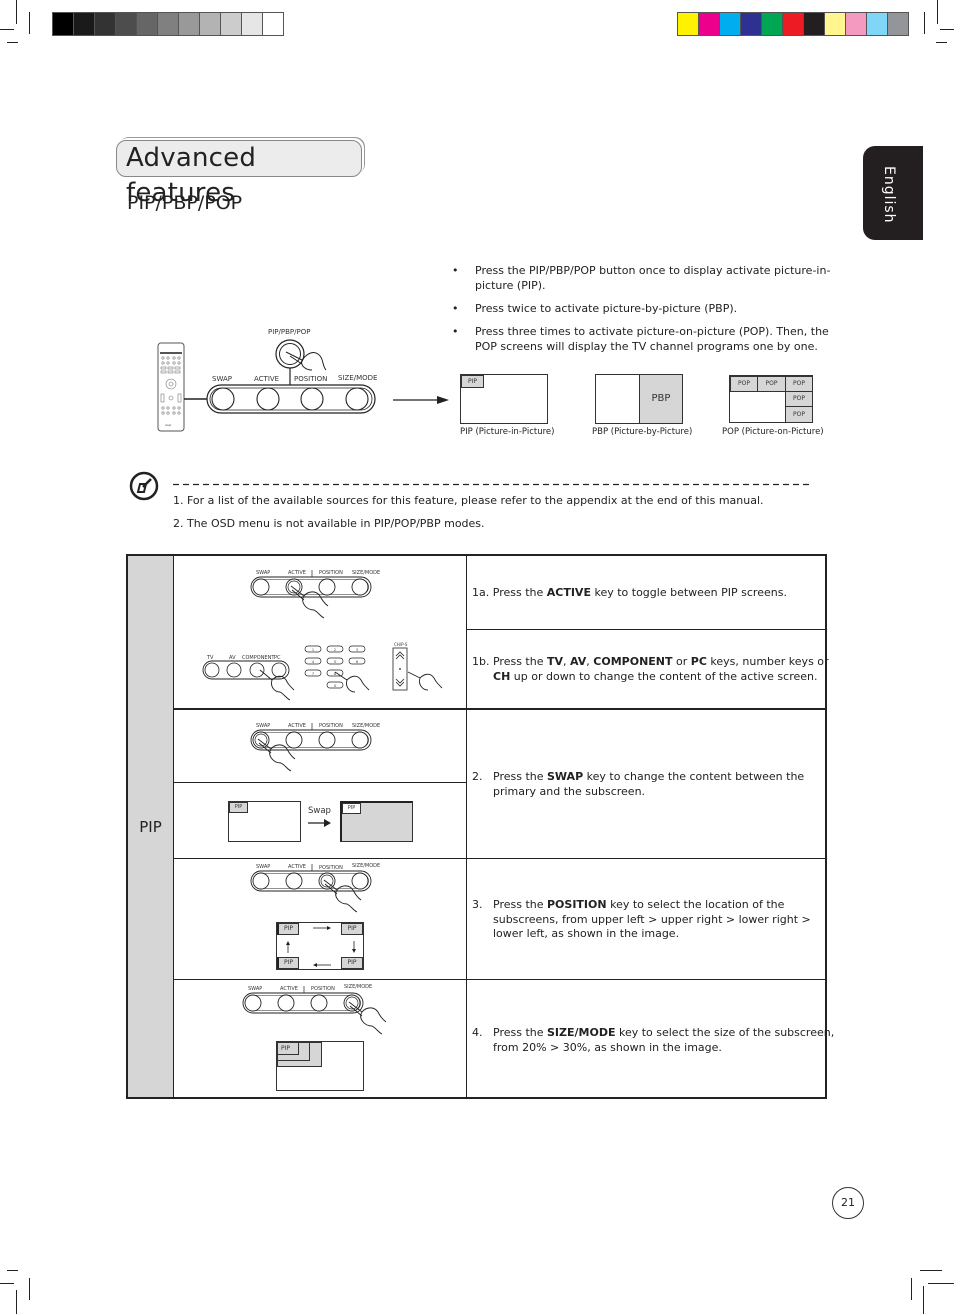 This screenshot has width=954, height=1314. Describe the element at coordinates (151, 826) in the screenshot. I see `section-label-column: PIP` at that location.